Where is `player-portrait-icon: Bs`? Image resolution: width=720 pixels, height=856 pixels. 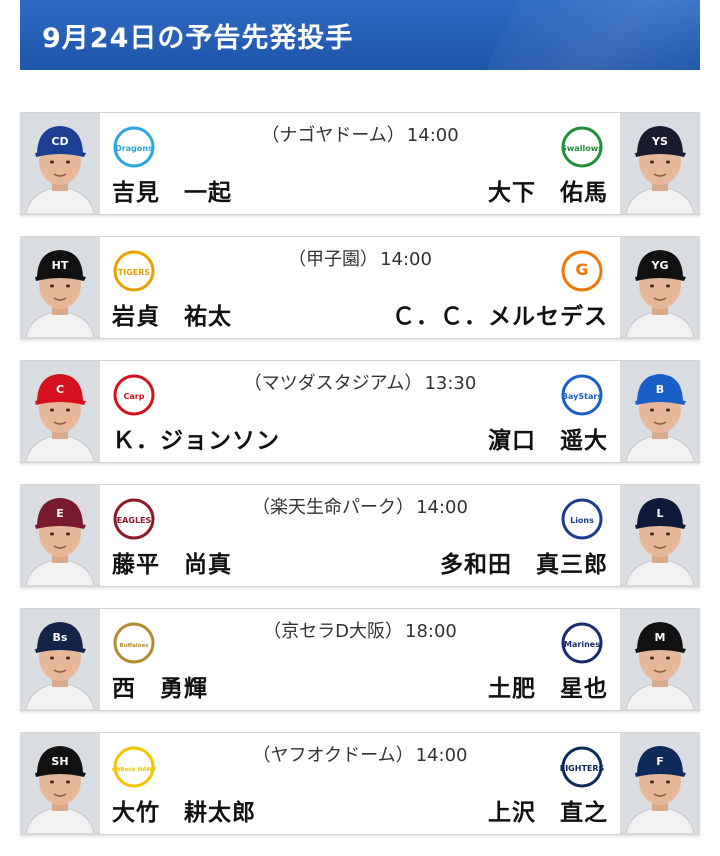
player-portrait-icon: Bs is located at coordinates (60, 659).